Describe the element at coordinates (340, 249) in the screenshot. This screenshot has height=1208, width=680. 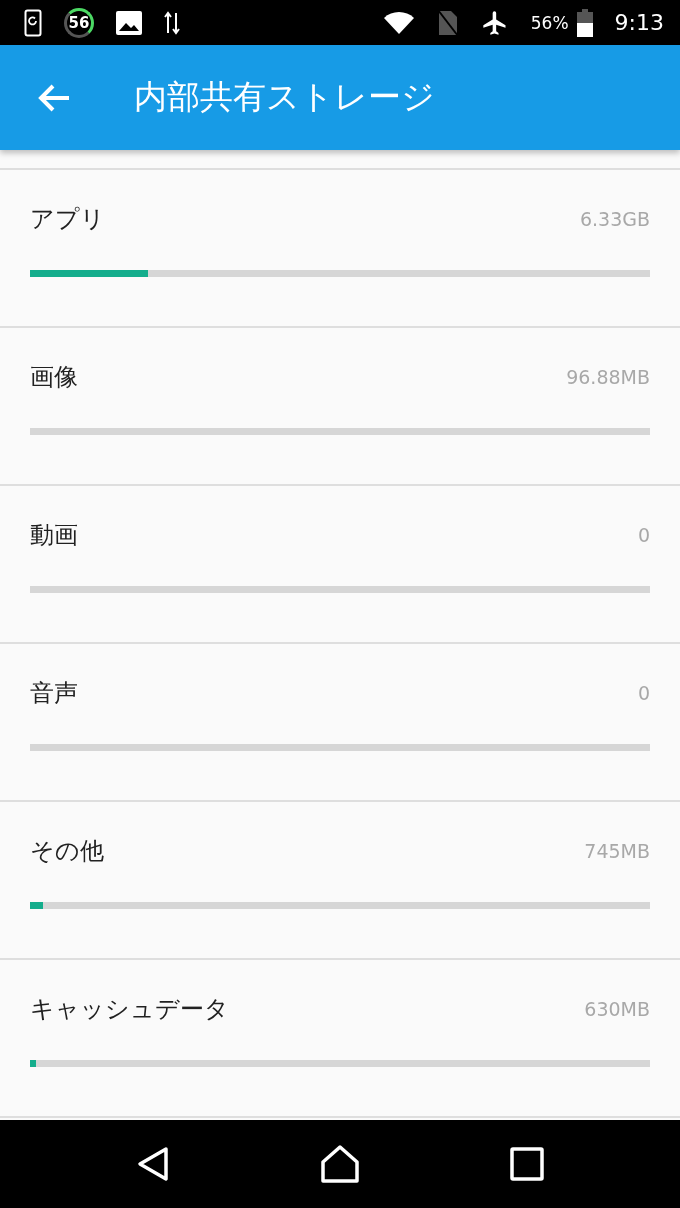
I see `storage-row: アプリ 6.33GB` at that location.